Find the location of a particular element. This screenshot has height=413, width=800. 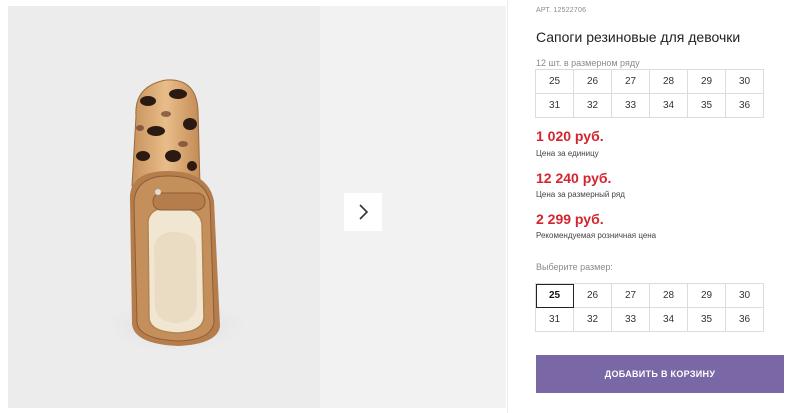

product-title: Сапоги резиновые для девочки is located at coordinates (638, 37).